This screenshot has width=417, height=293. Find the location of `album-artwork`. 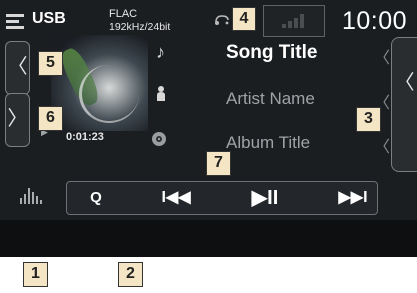

album-artwork is located at coordinates (99, 83).